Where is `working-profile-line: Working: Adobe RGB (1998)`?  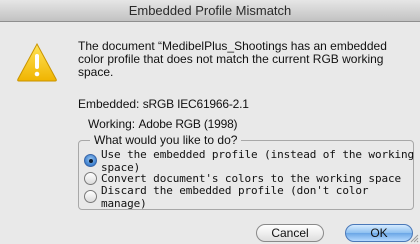 working-profile-line: Working: Adobe RGB (1998) is located at coordinates (163, 124).